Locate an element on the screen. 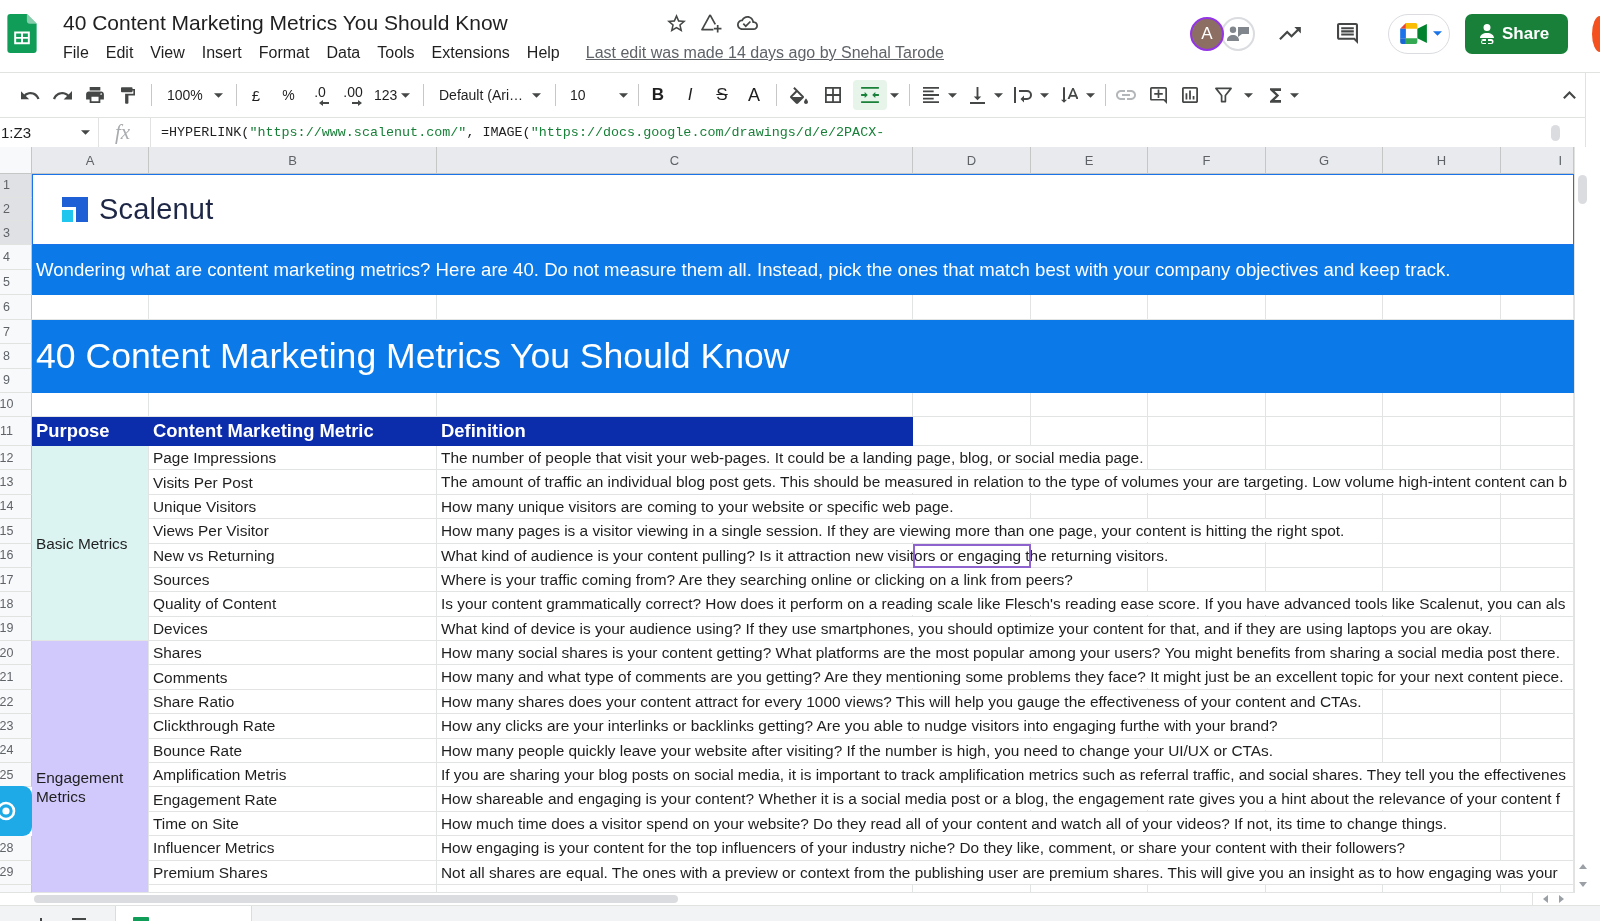 The width and height of the screenshot is (1600, 921). menu-item: Insert is located at coordinates (221, 53).